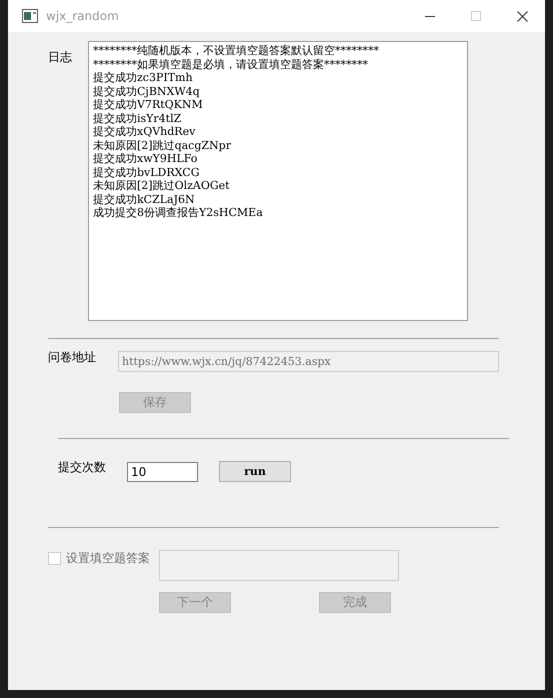 This screenshot has height=698, width=553. Describe the element at coordinates (72, 357) in the screenshot. I see `url-label: 问卷地址` at that location.